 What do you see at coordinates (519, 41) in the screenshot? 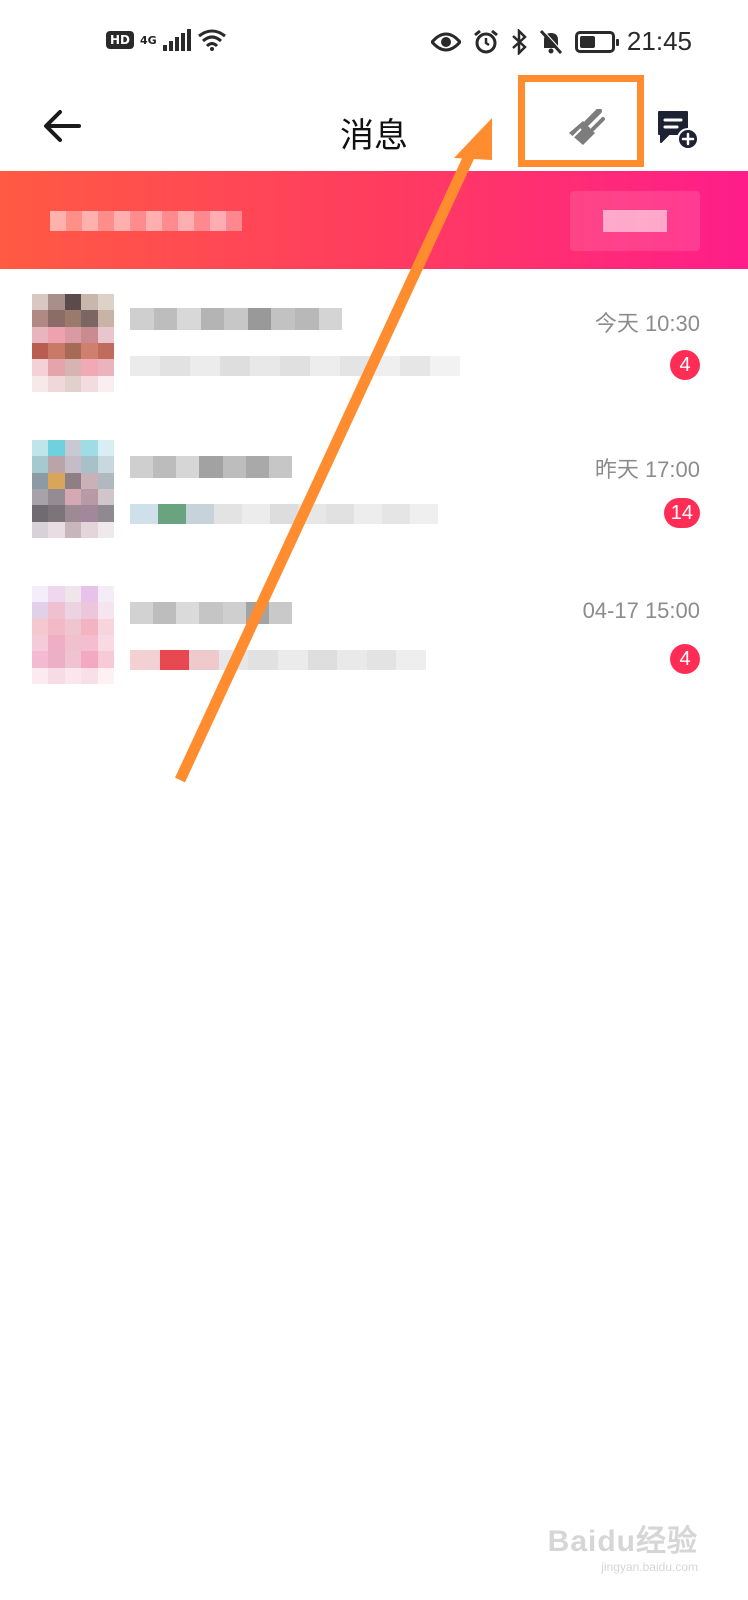
I see `bluetooth-icon` at bounding box center [519, 41].